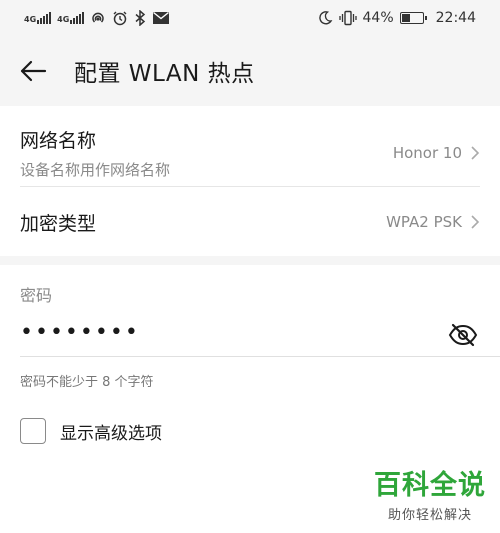 This screenshot has height=533, width=500. I want to click on battery-fill, so click(405, 18).